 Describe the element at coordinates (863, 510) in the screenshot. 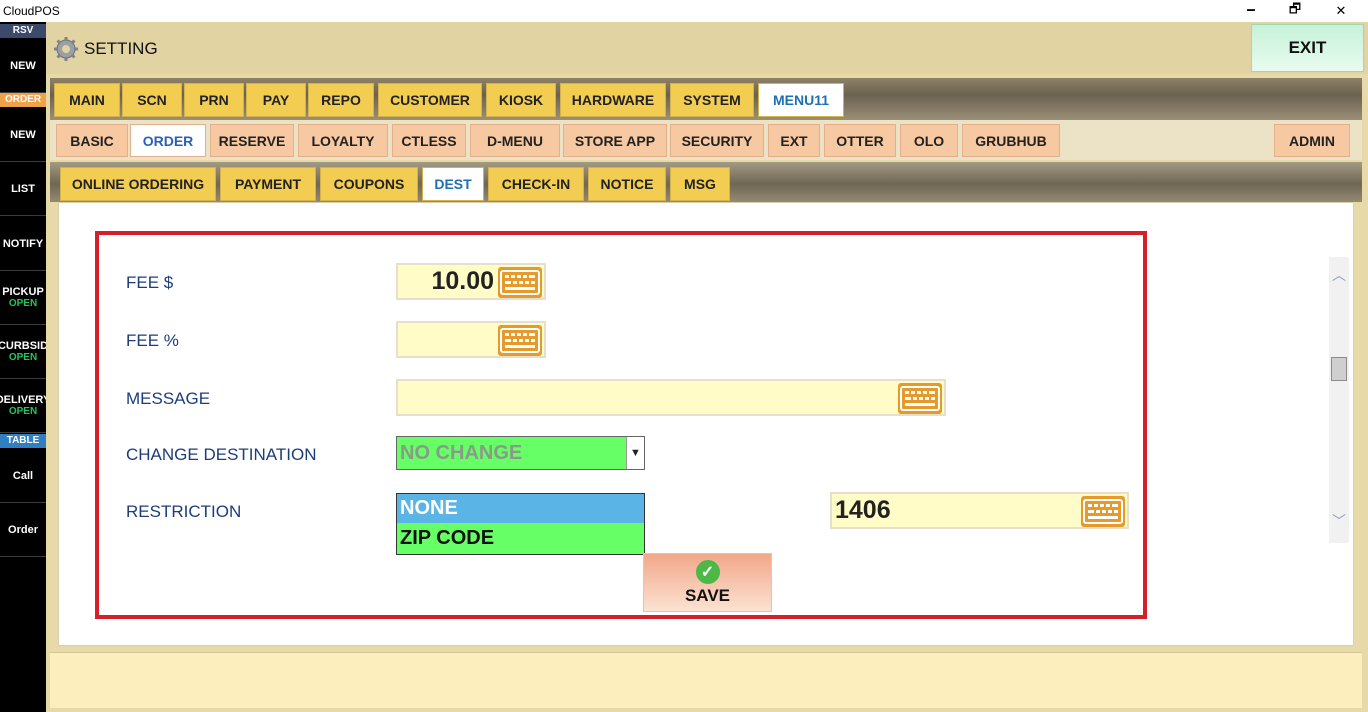

I see `zip-code-value: 1406` at that location.